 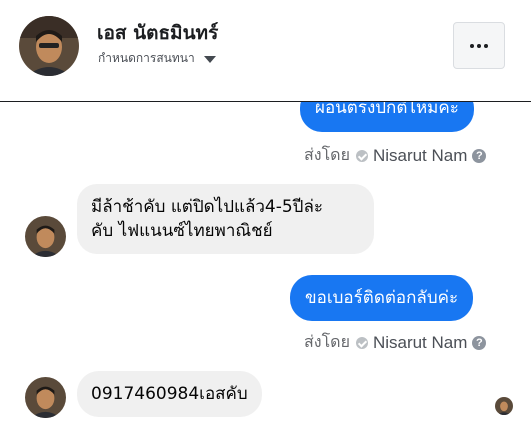 What do you see at coordinates (207, 207) in the screenshot?
I see `message-text-line: มีล้าช้าคับ แต่ปิดไปแล้ว4-5ปีล่ะ` at bounding box center [207, 207].